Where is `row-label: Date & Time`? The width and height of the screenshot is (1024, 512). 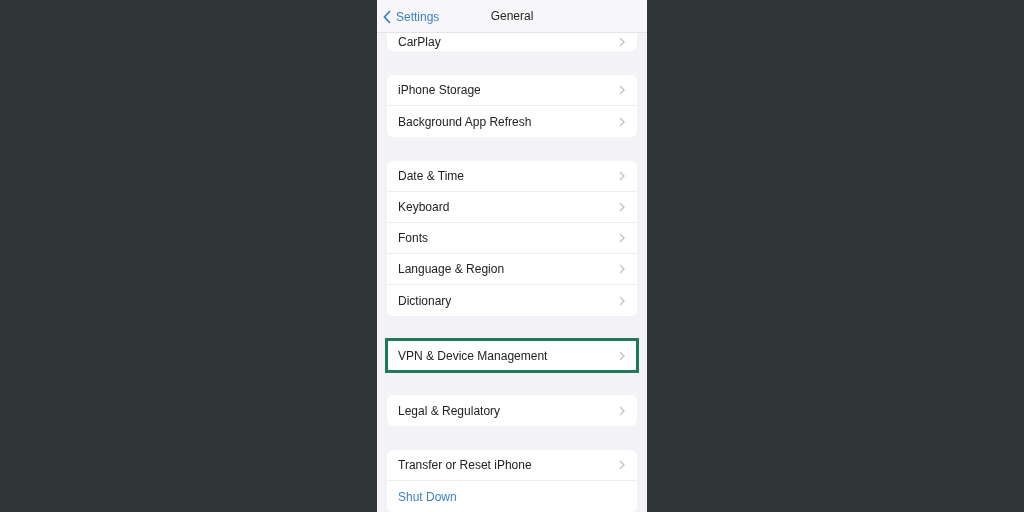 row-label: Date & Time is located at coordinates (431, 176).